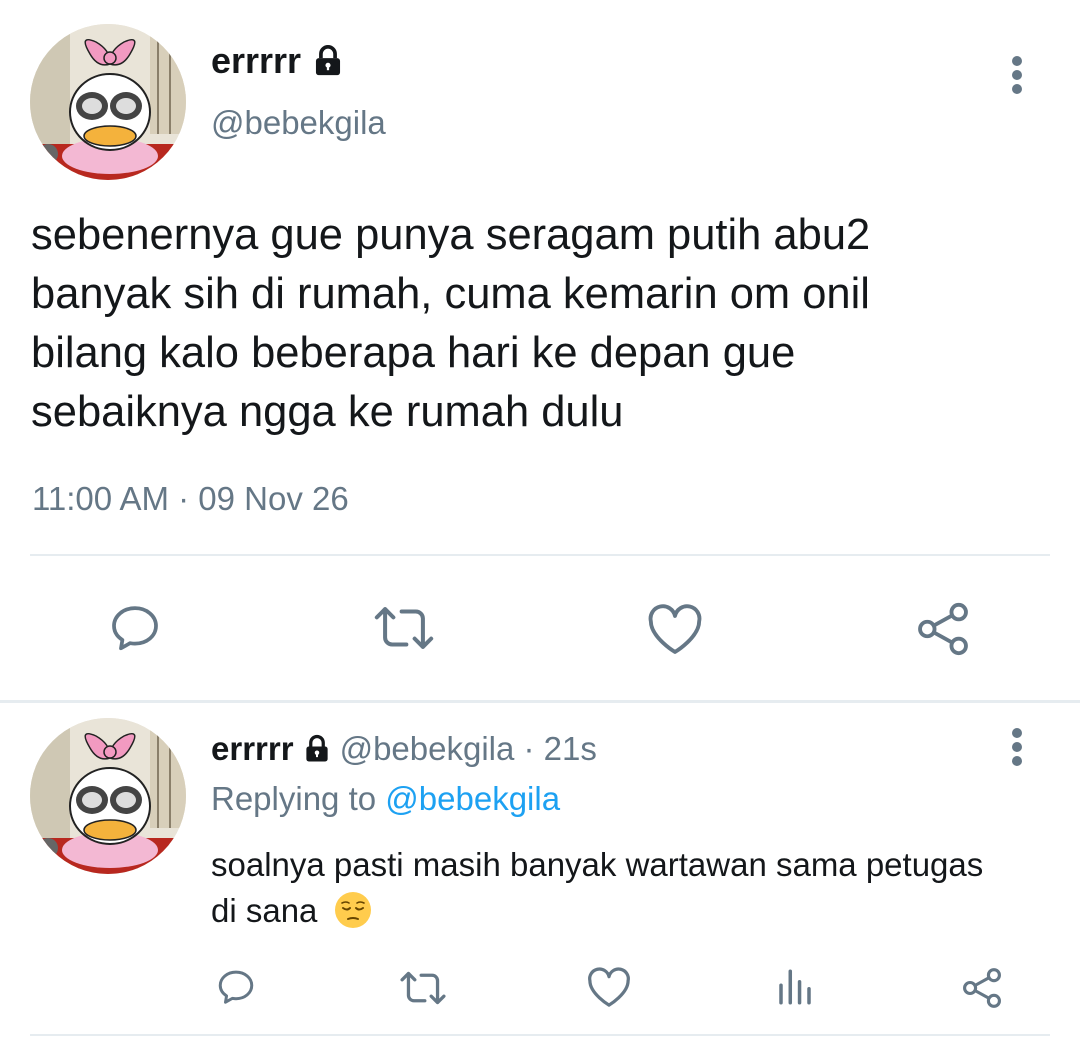  What do you see at coordinates (256, 60) in the screenshot?
I see `display-name-text: errrrr` at bounding box center [256, 60].